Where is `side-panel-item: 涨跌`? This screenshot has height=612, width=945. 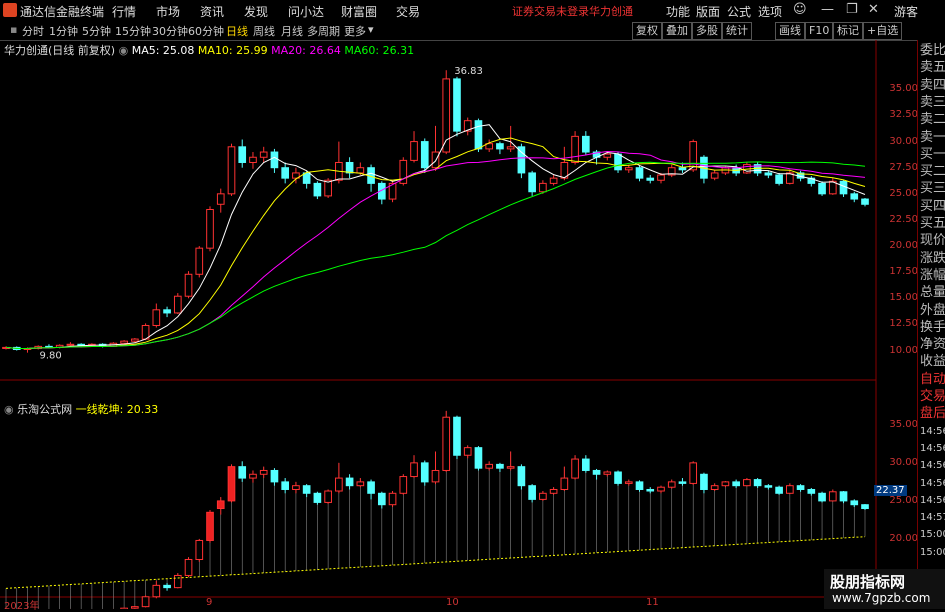 side-panel-item: 涨跌 is located at coordinates (932, 258).